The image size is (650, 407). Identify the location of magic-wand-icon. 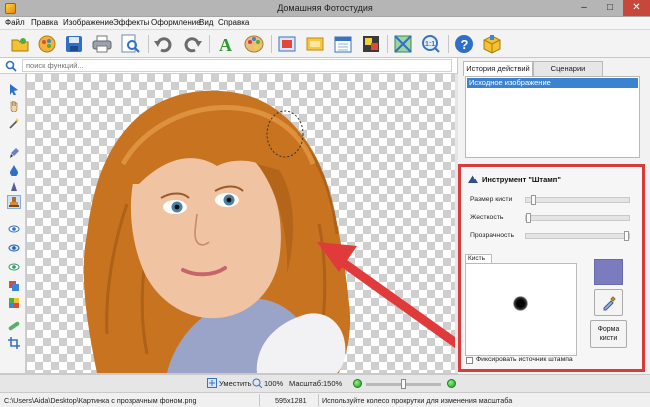
(14, 123).